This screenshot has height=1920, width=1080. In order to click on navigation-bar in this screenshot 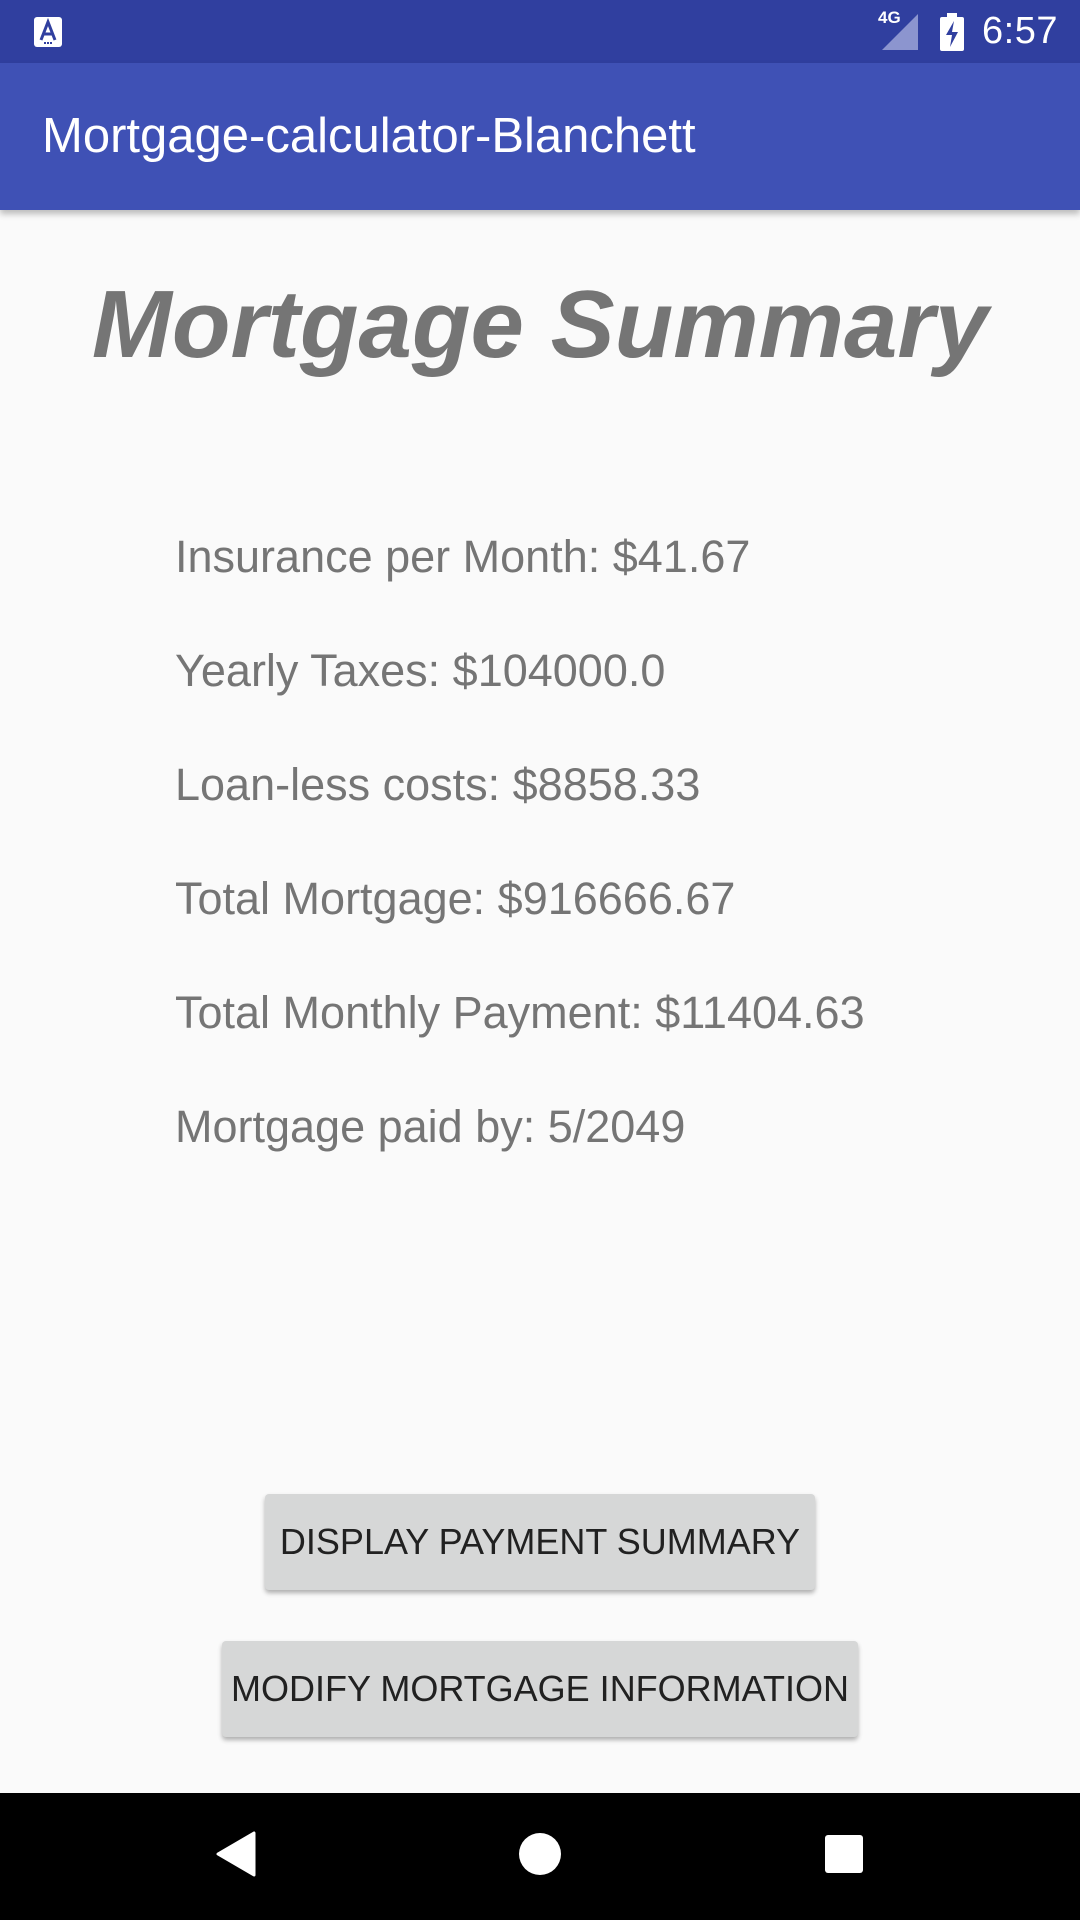, I will do `click(540, 1856)`.